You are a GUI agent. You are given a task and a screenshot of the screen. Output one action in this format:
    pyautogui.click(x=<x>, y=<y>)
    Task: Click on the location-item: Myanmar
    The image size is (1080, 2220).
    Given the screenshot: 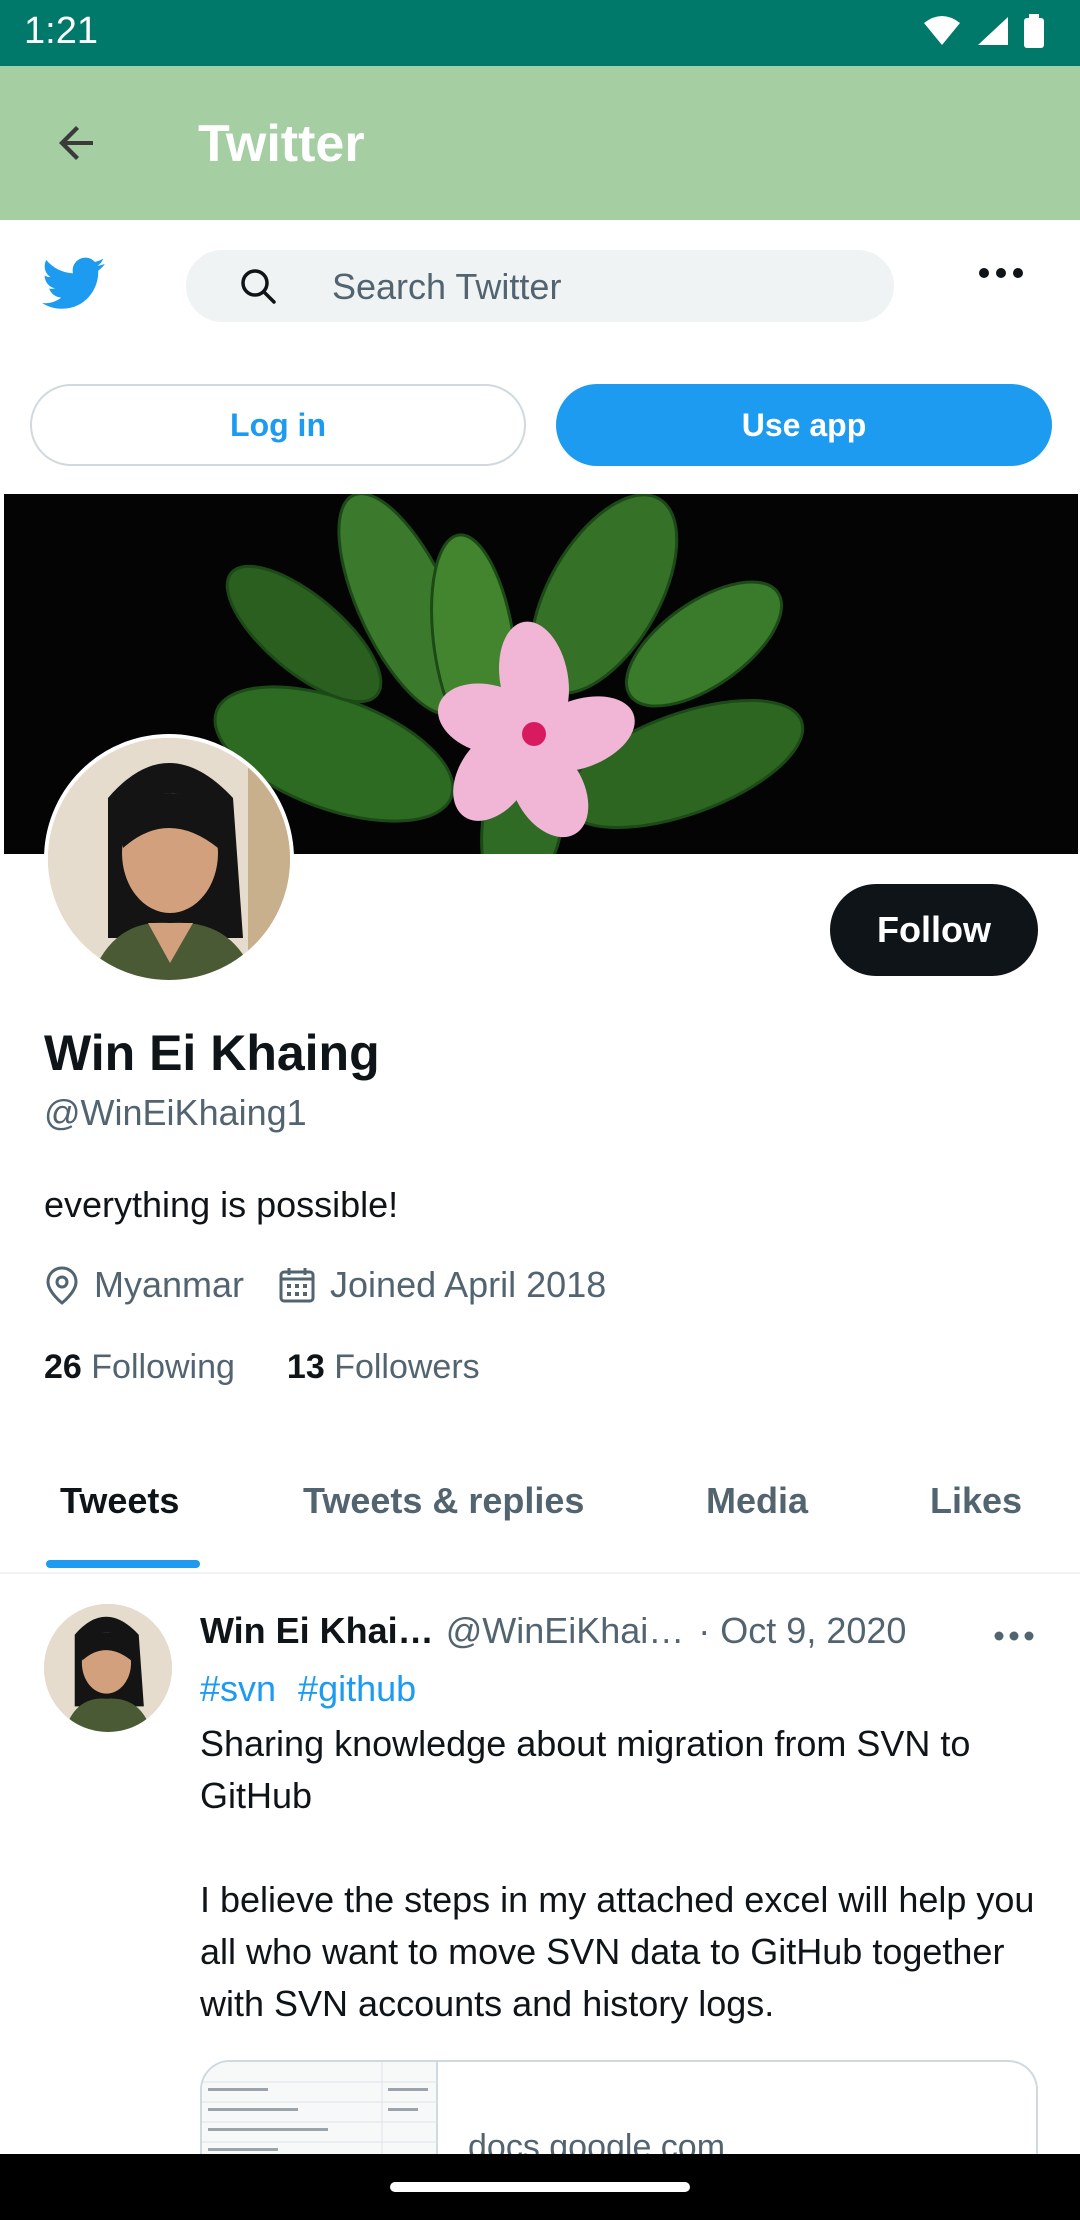 What is the action you would take?
    pyautogui.click(x=144, y=1285)
    